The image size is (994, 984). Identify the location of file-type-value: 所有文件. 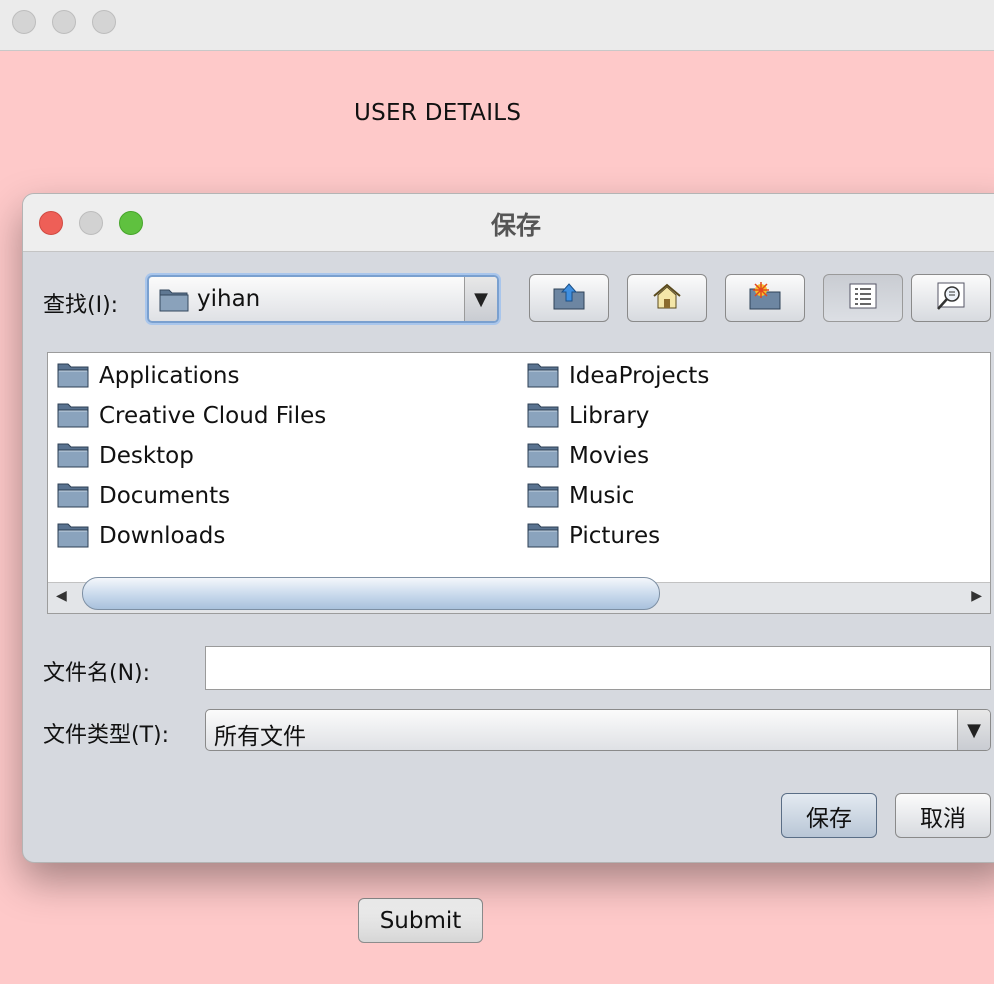
(260, 737).